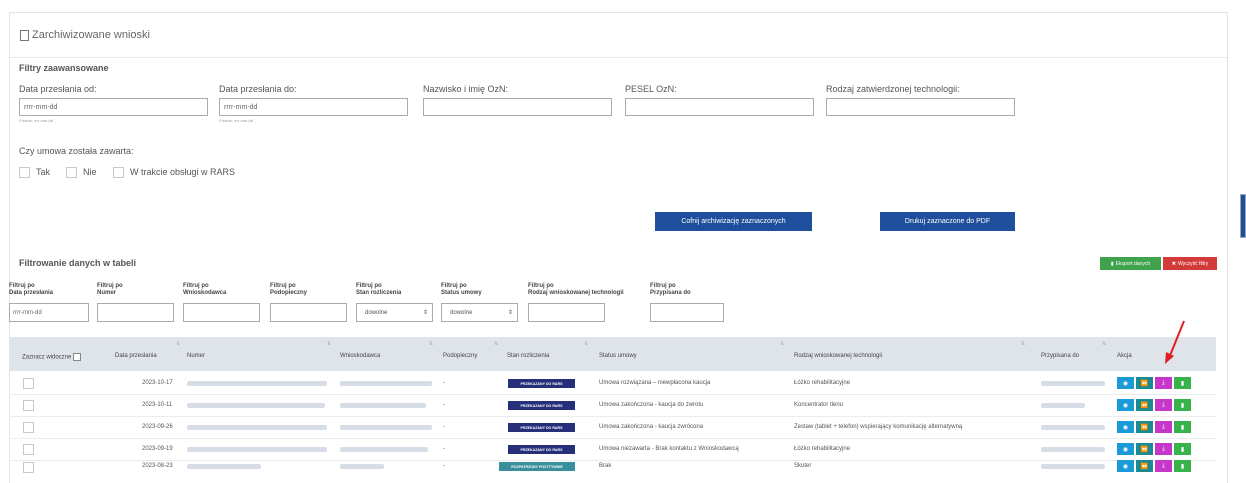 The height and width of the screenshot is (483, 1246). Describe the element at coordinates (49, 312) in the screenshot. I see `filter-date-input: rrrr-mm-dd` at that location.